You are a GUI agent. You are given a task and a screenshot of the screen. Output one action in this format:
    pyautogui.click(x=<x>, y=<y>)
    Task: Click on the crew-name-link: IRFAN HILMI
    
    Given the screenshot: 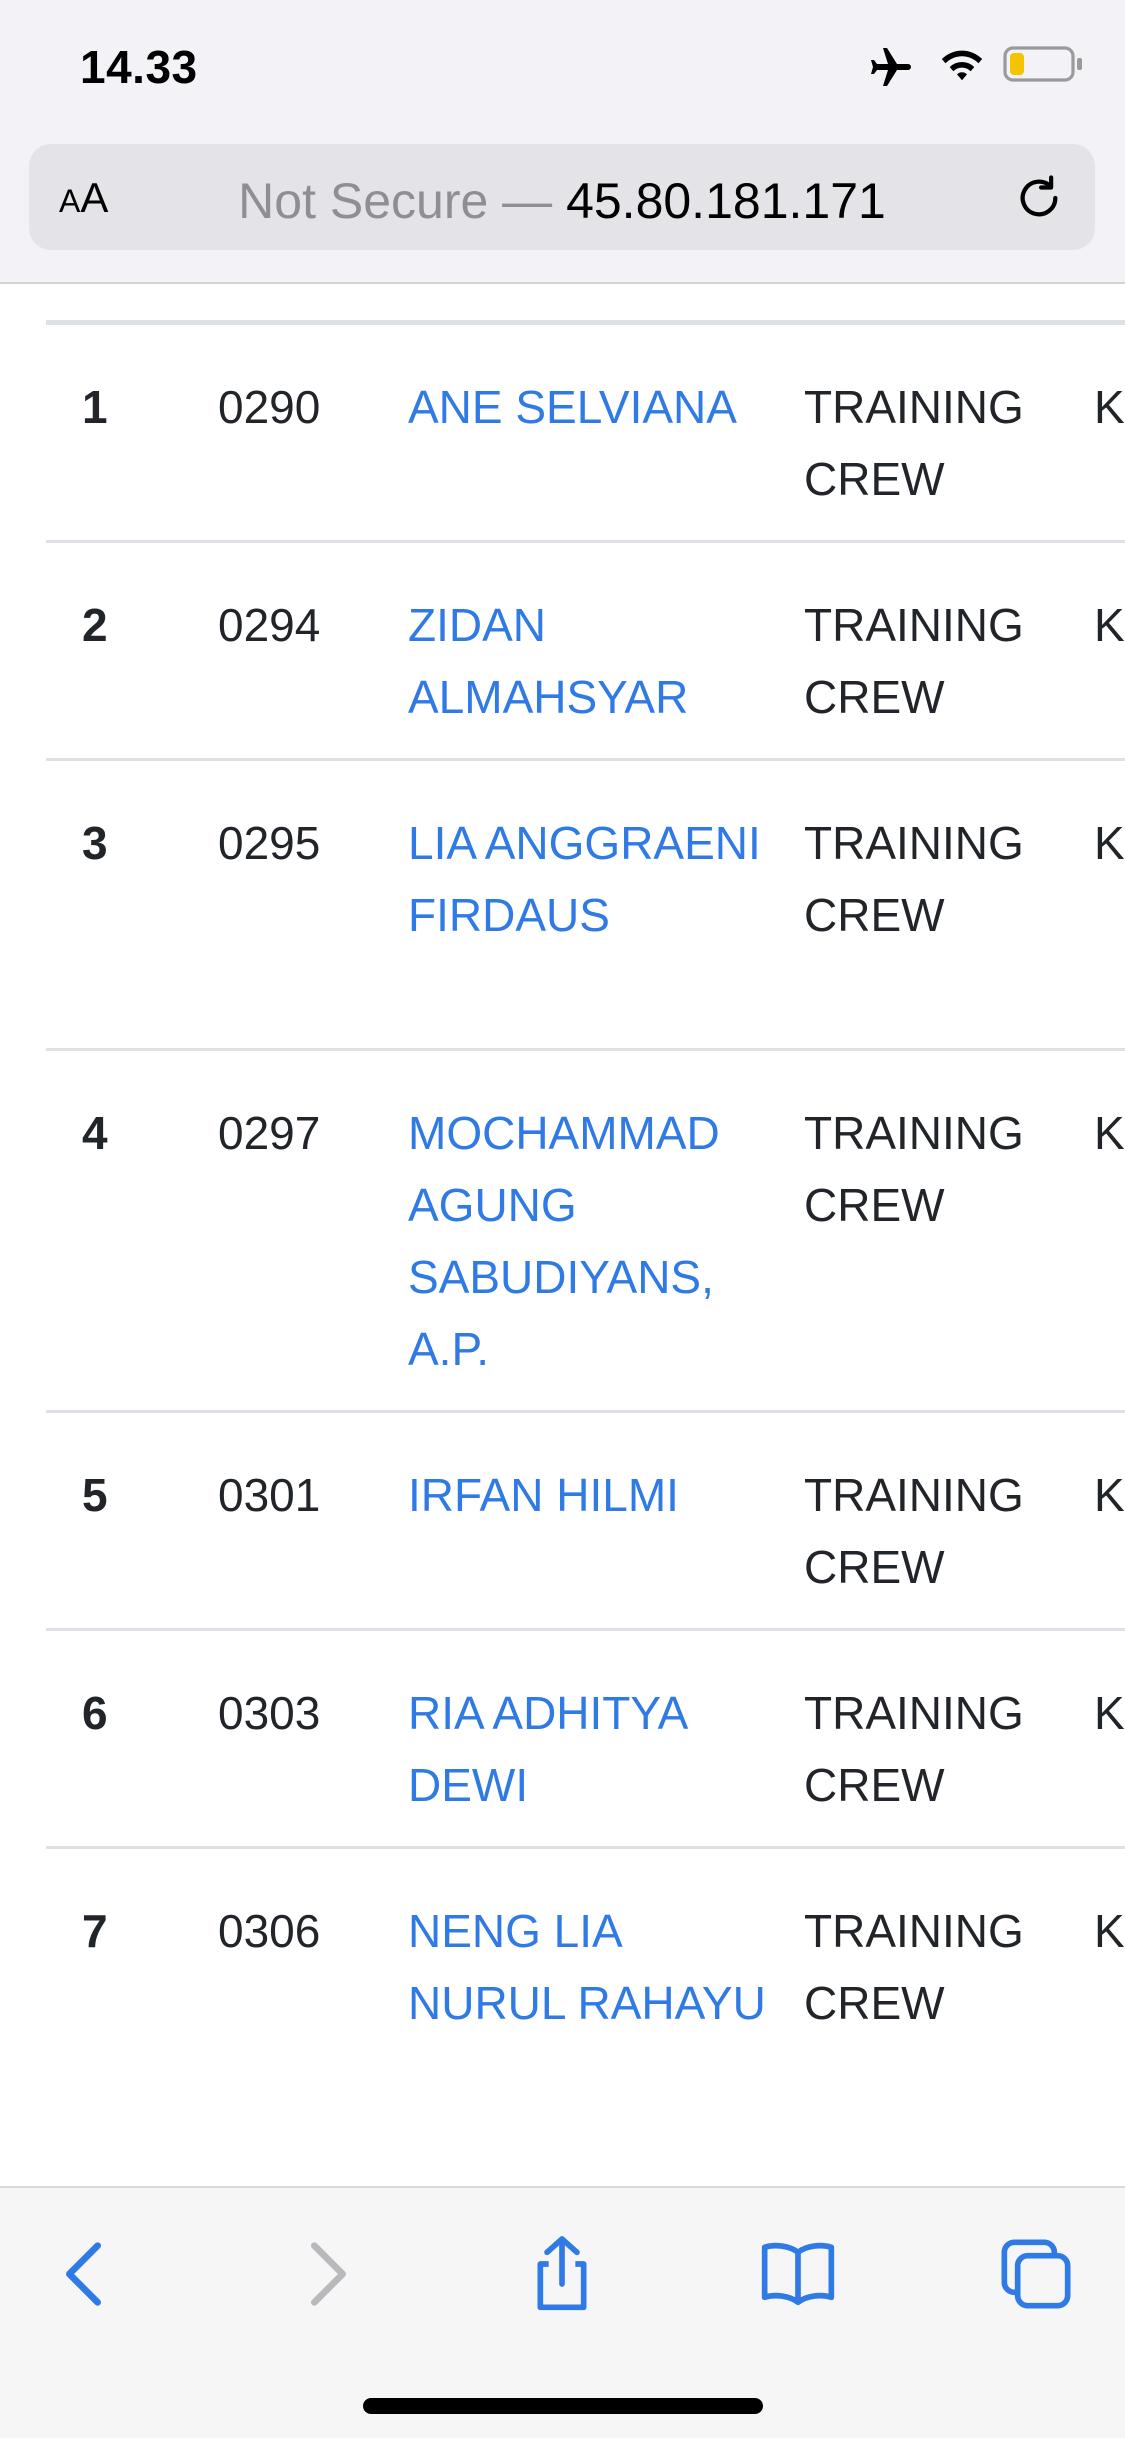 What is the action you would take?
    pyautogui.click(x=588, y=1495)
    